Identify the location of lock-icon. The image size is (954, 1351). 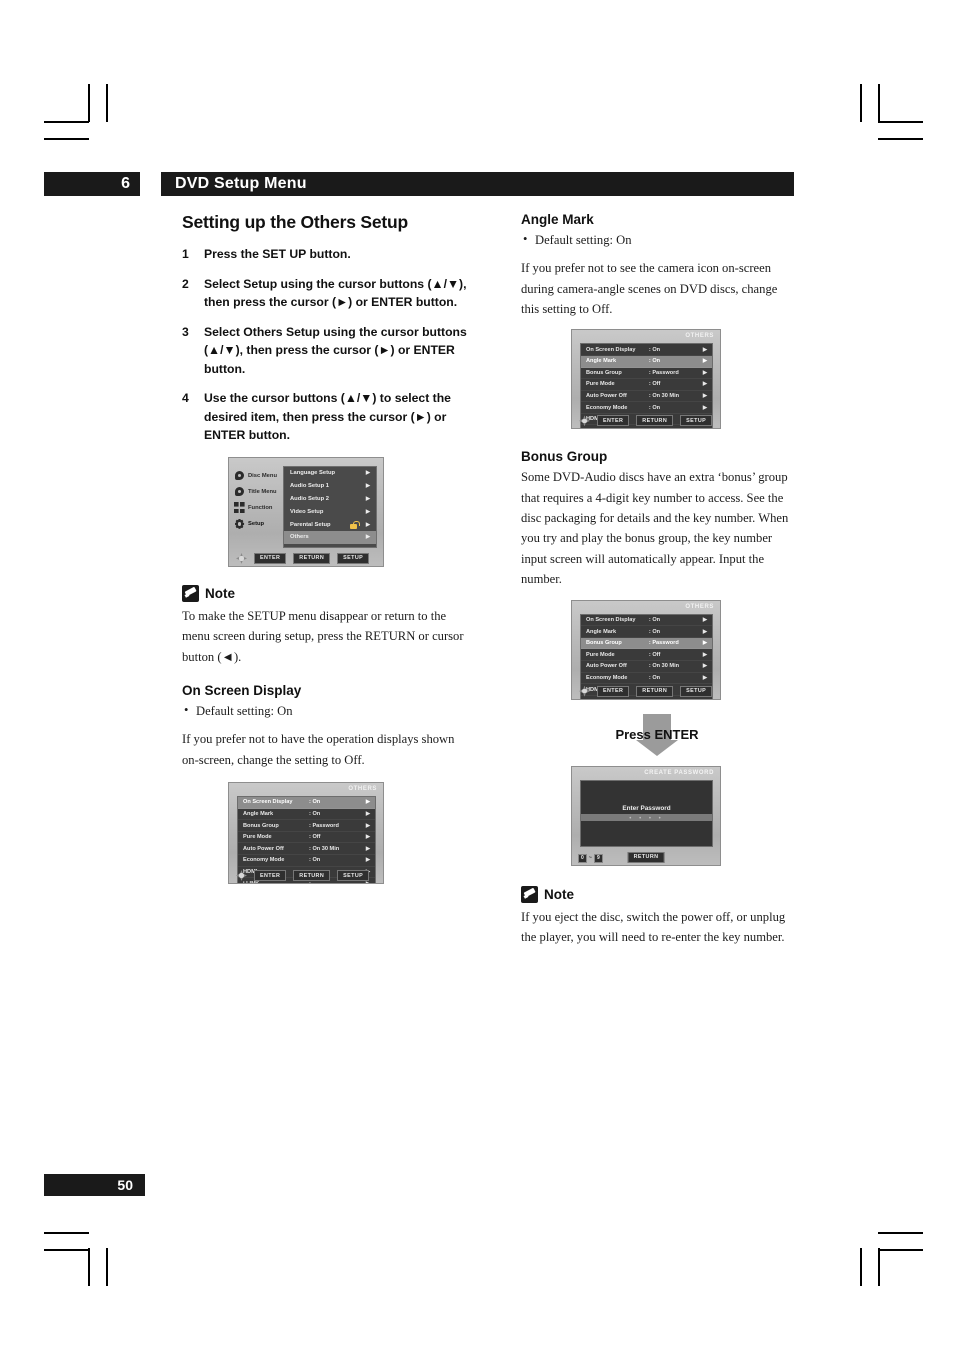
(355, 524).